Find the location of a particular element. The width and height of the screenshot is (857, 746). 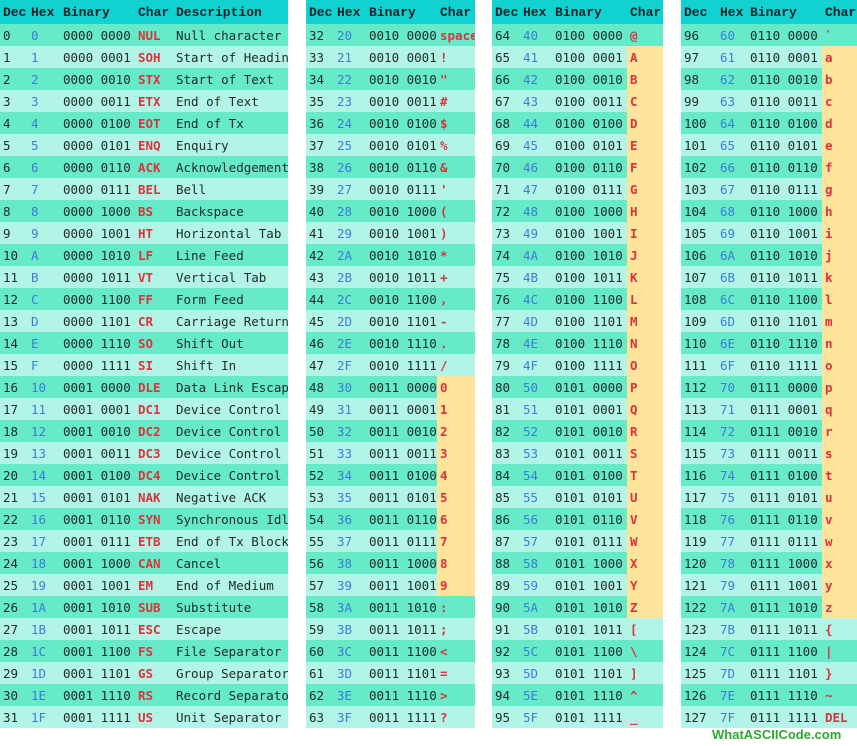

char-cell: $ is located at coordinates (456, 123).